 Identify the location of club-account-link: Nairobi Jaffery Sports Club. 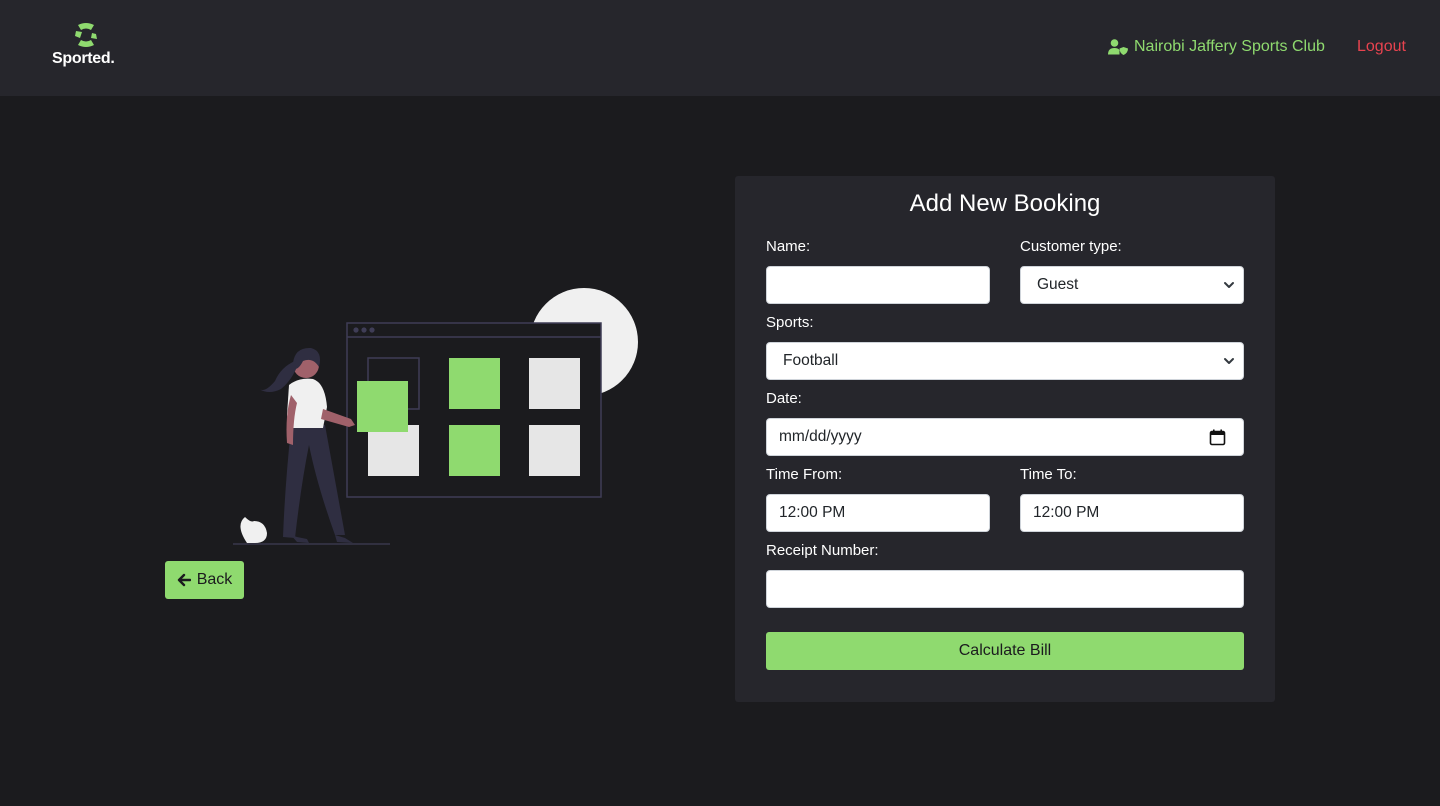
(1216, 47).